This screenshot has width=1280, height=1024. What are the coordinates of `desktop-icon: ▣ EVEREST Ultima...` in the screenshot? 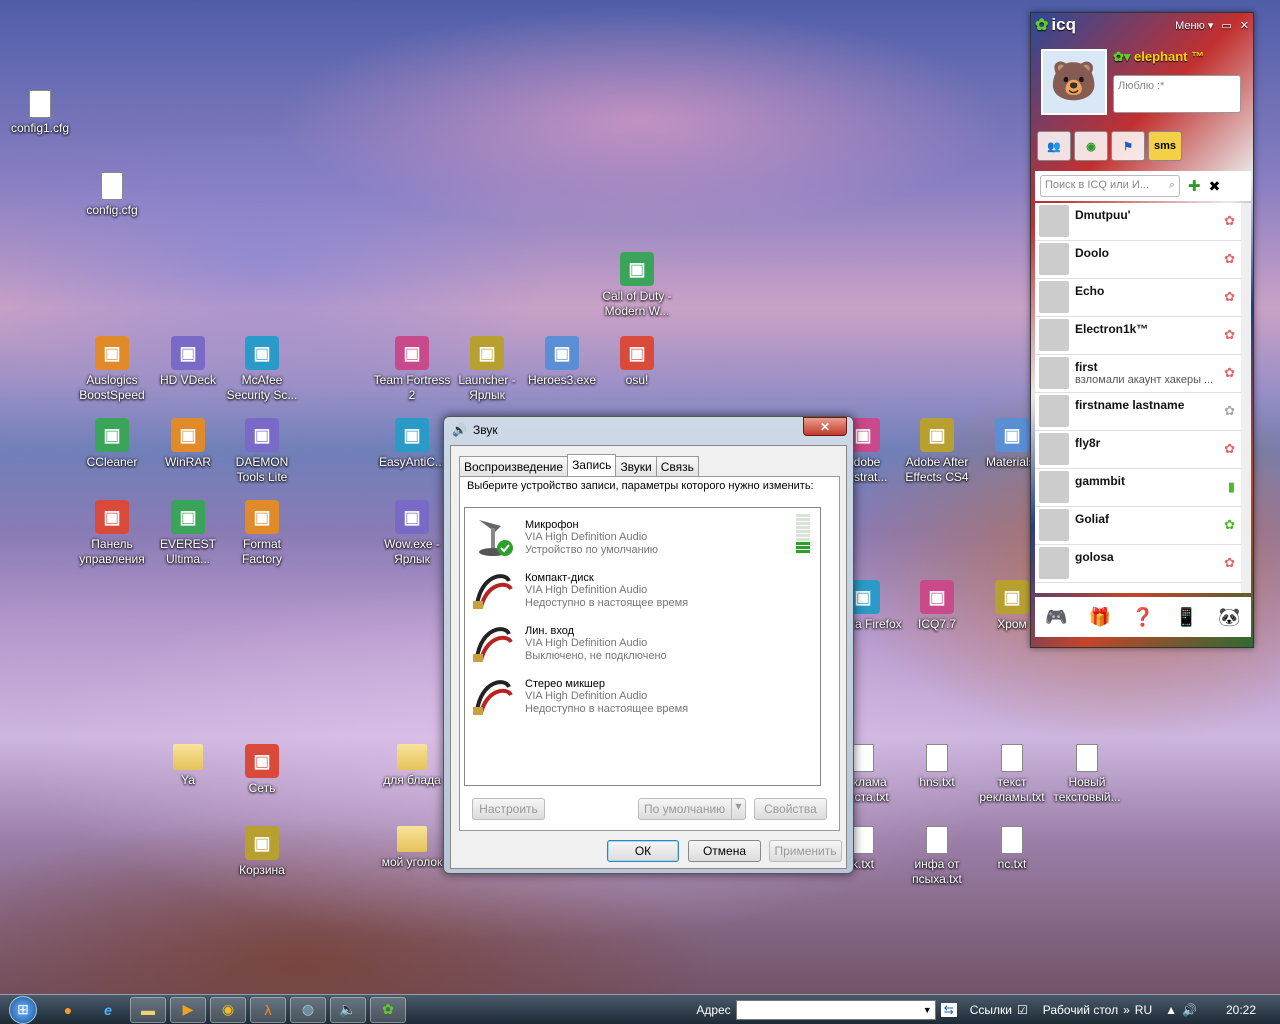 It's located at (188, 533).